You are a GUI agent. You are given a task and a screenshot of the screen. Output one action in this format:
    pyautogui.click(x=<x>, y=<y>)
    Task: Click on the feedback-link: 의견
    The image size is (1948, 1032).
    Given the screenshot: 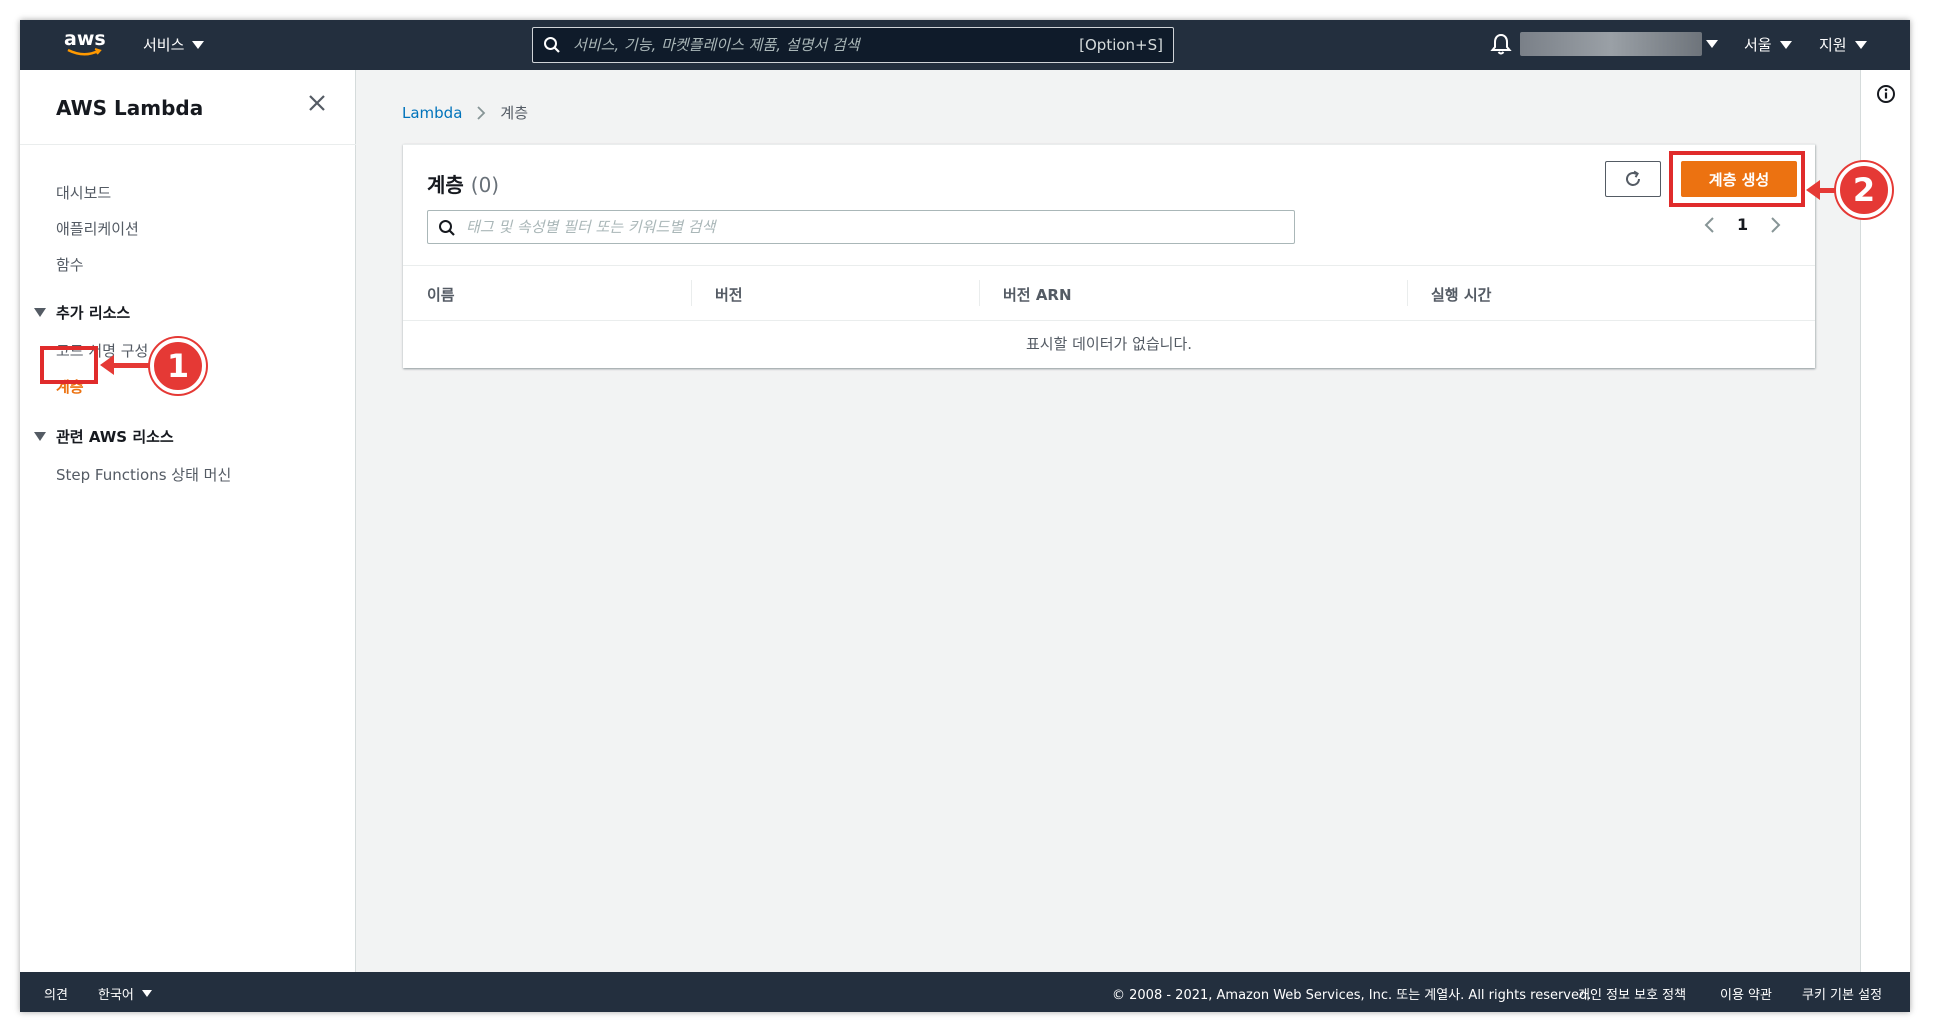 What is the action you would take?
    pyautogui.click(x=56, y=993)
    